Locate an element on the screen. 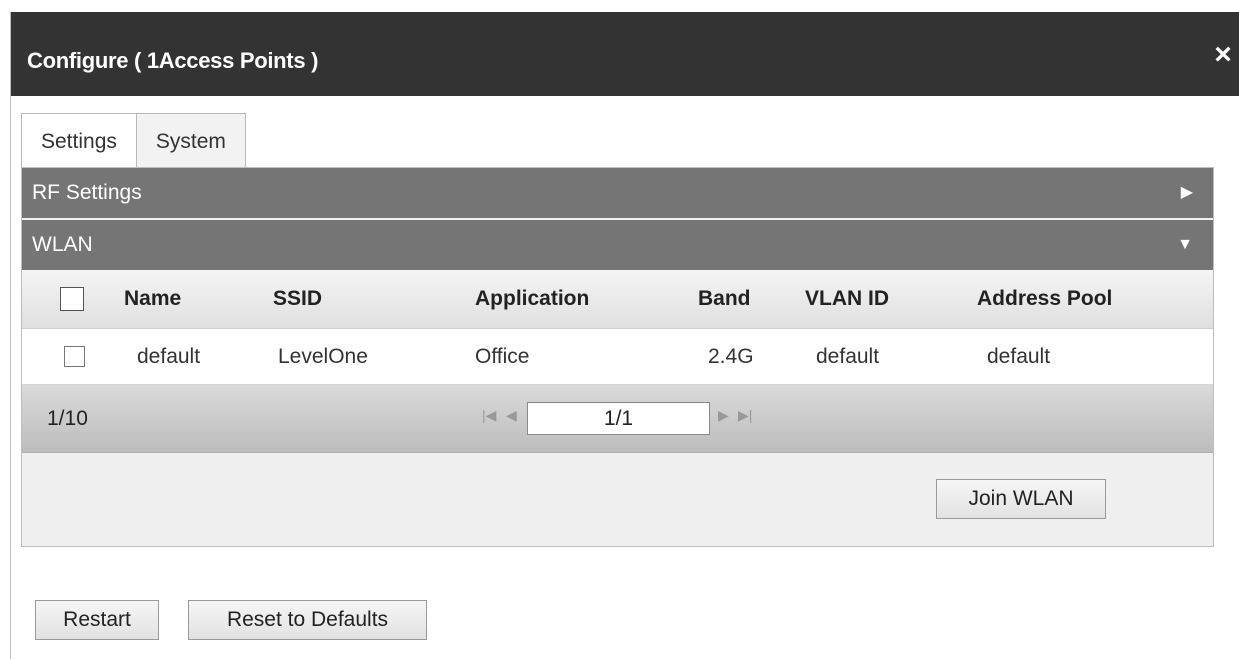 The height and width of the screenshot is (659, 1239). rf-settings-label: RF Settings is located at coordinates (87, 192).